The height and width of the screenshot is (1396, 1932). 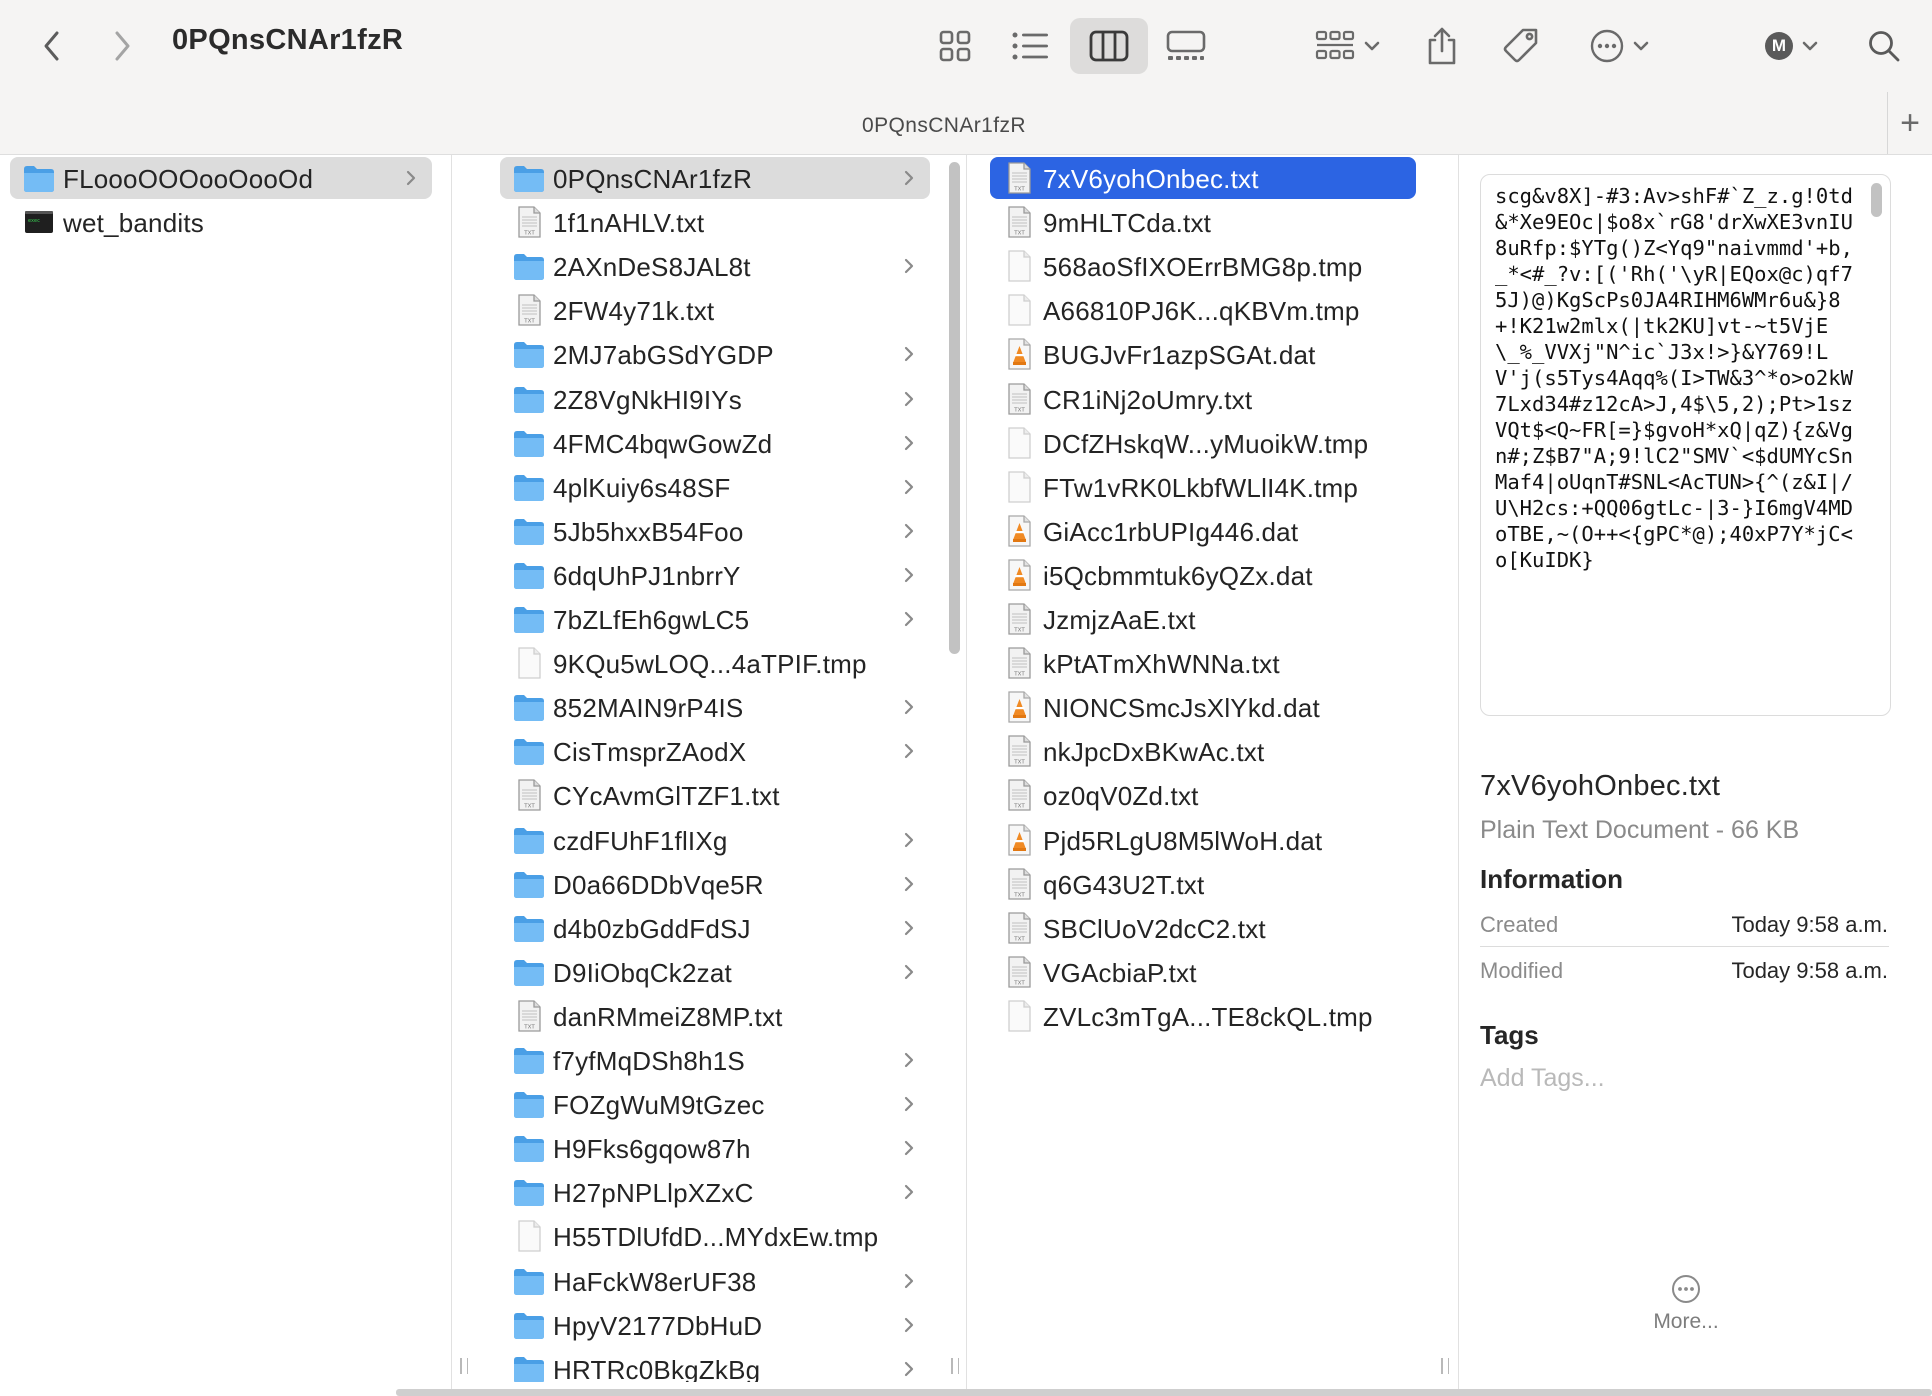 What do you see at coordinates (1203, 619) in the screenshot?
I see `file-row: TXT JzmjzAaE.txt` at bounding box center [1203, 619].